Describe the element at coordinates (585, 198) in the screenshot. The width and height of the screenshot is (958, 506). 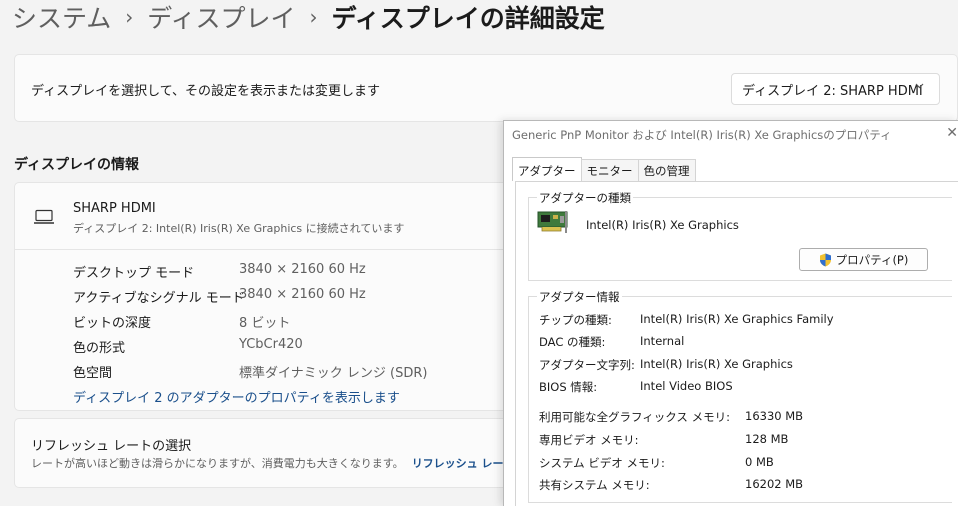
I see `adapter-type-label: アダプターの種類` at that location.